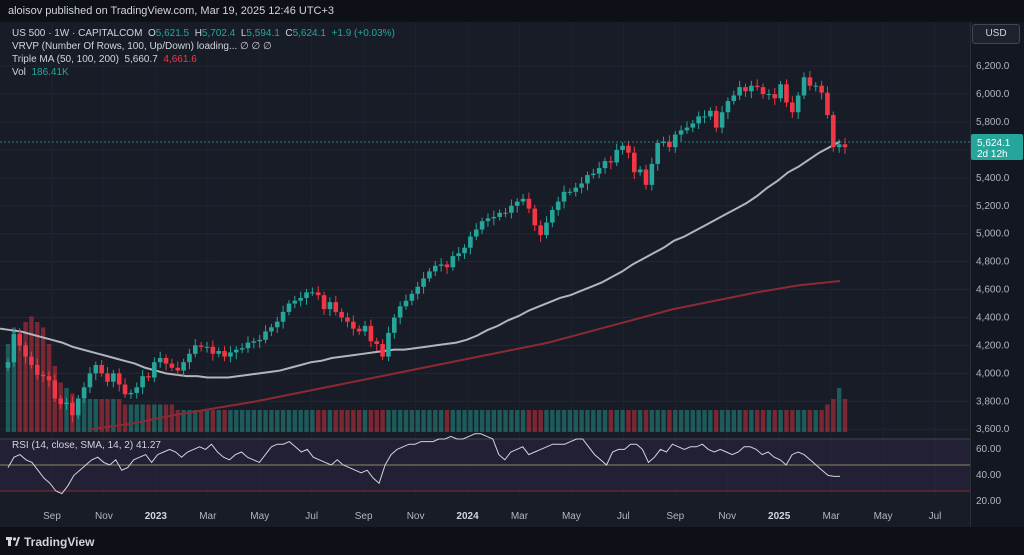 The image size is (1024, 555). I want to click on rsi-tick-label: 20.00, so click(988, 501).